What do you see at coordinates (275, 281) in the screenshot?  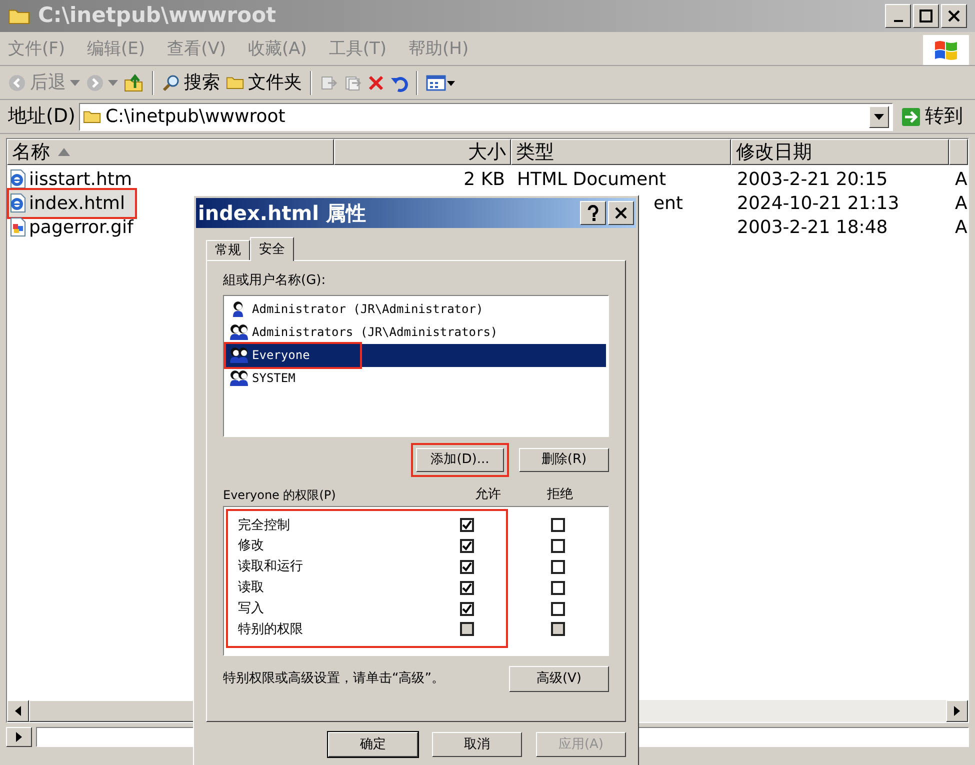 I see `users-label: 組或用户名称(G):` at bounding box center [275, 281].